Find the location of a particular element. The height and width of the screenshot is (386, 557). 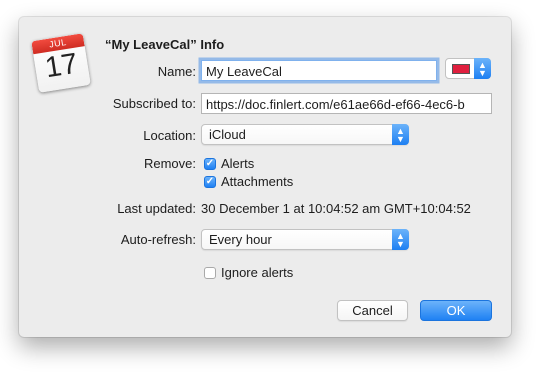

last-updated-label: Last updated: is located at coordinates (156, 208).